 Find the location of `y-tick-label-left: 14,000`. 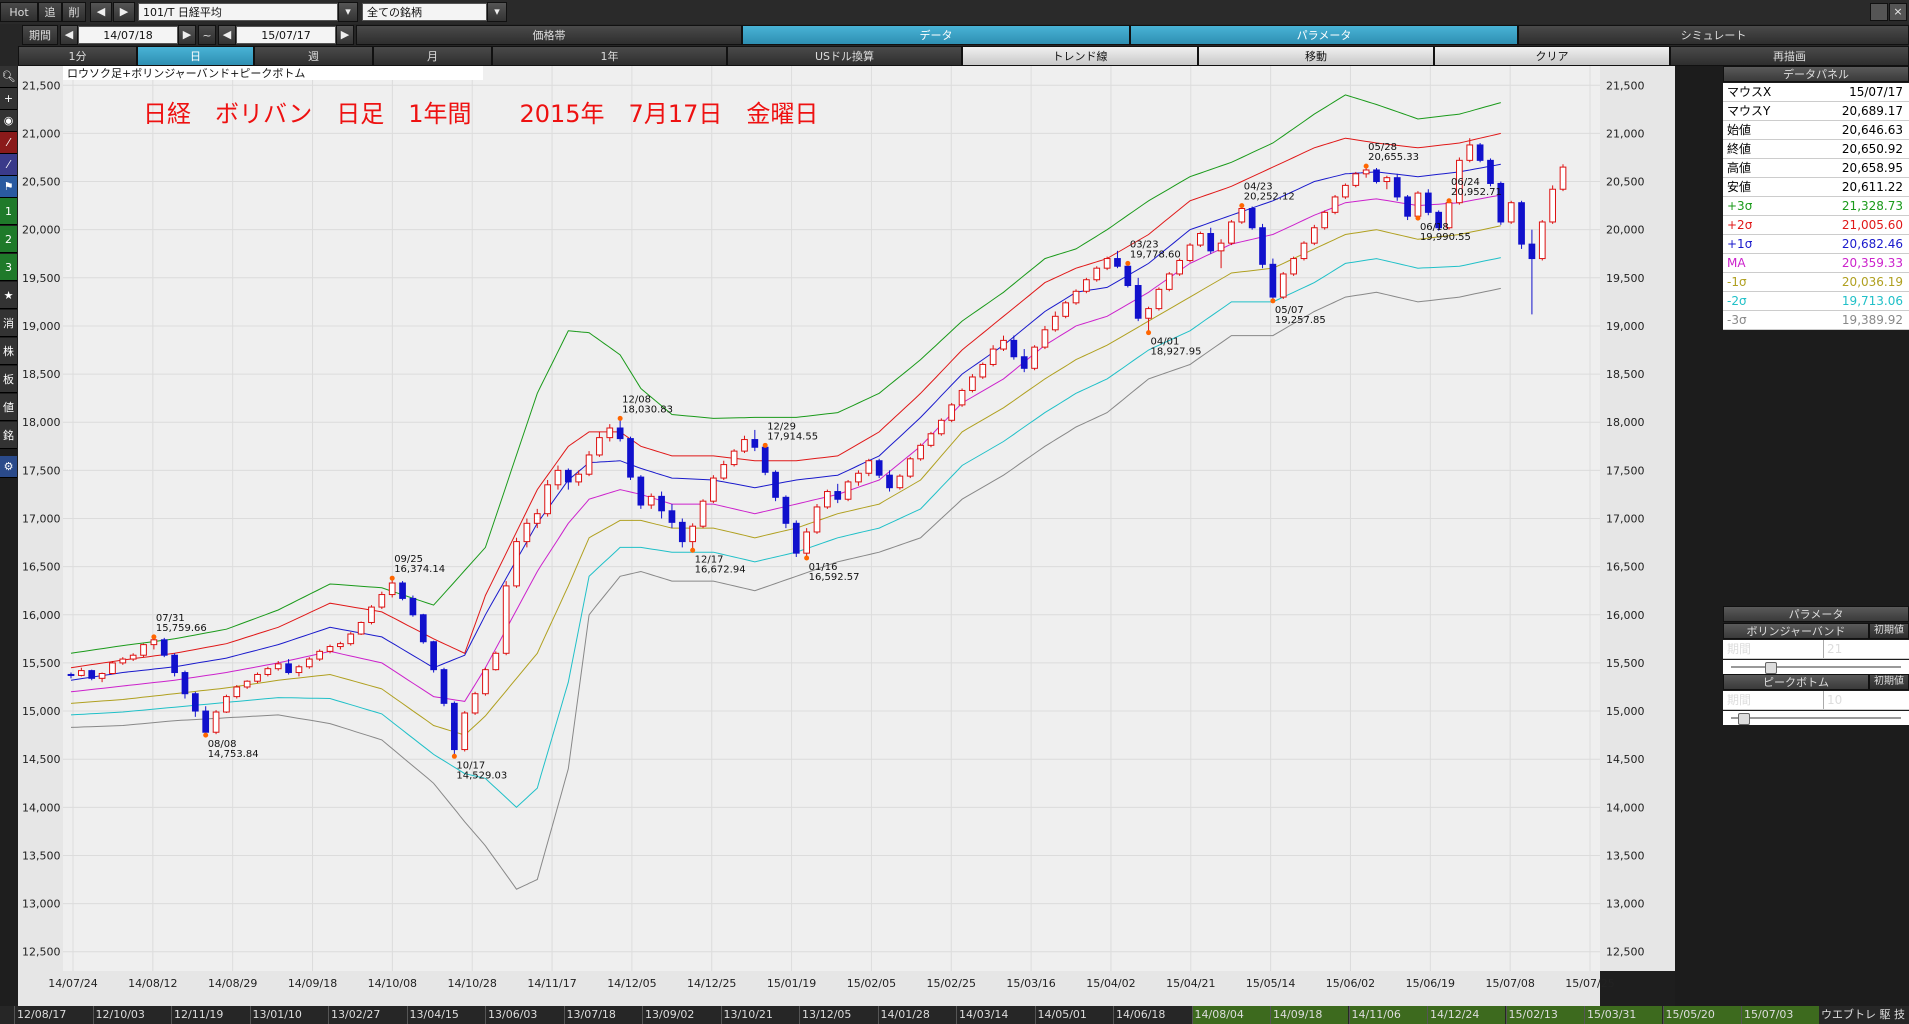

y-tick-label-left: 14,000 is located at coordinates (41, 807).